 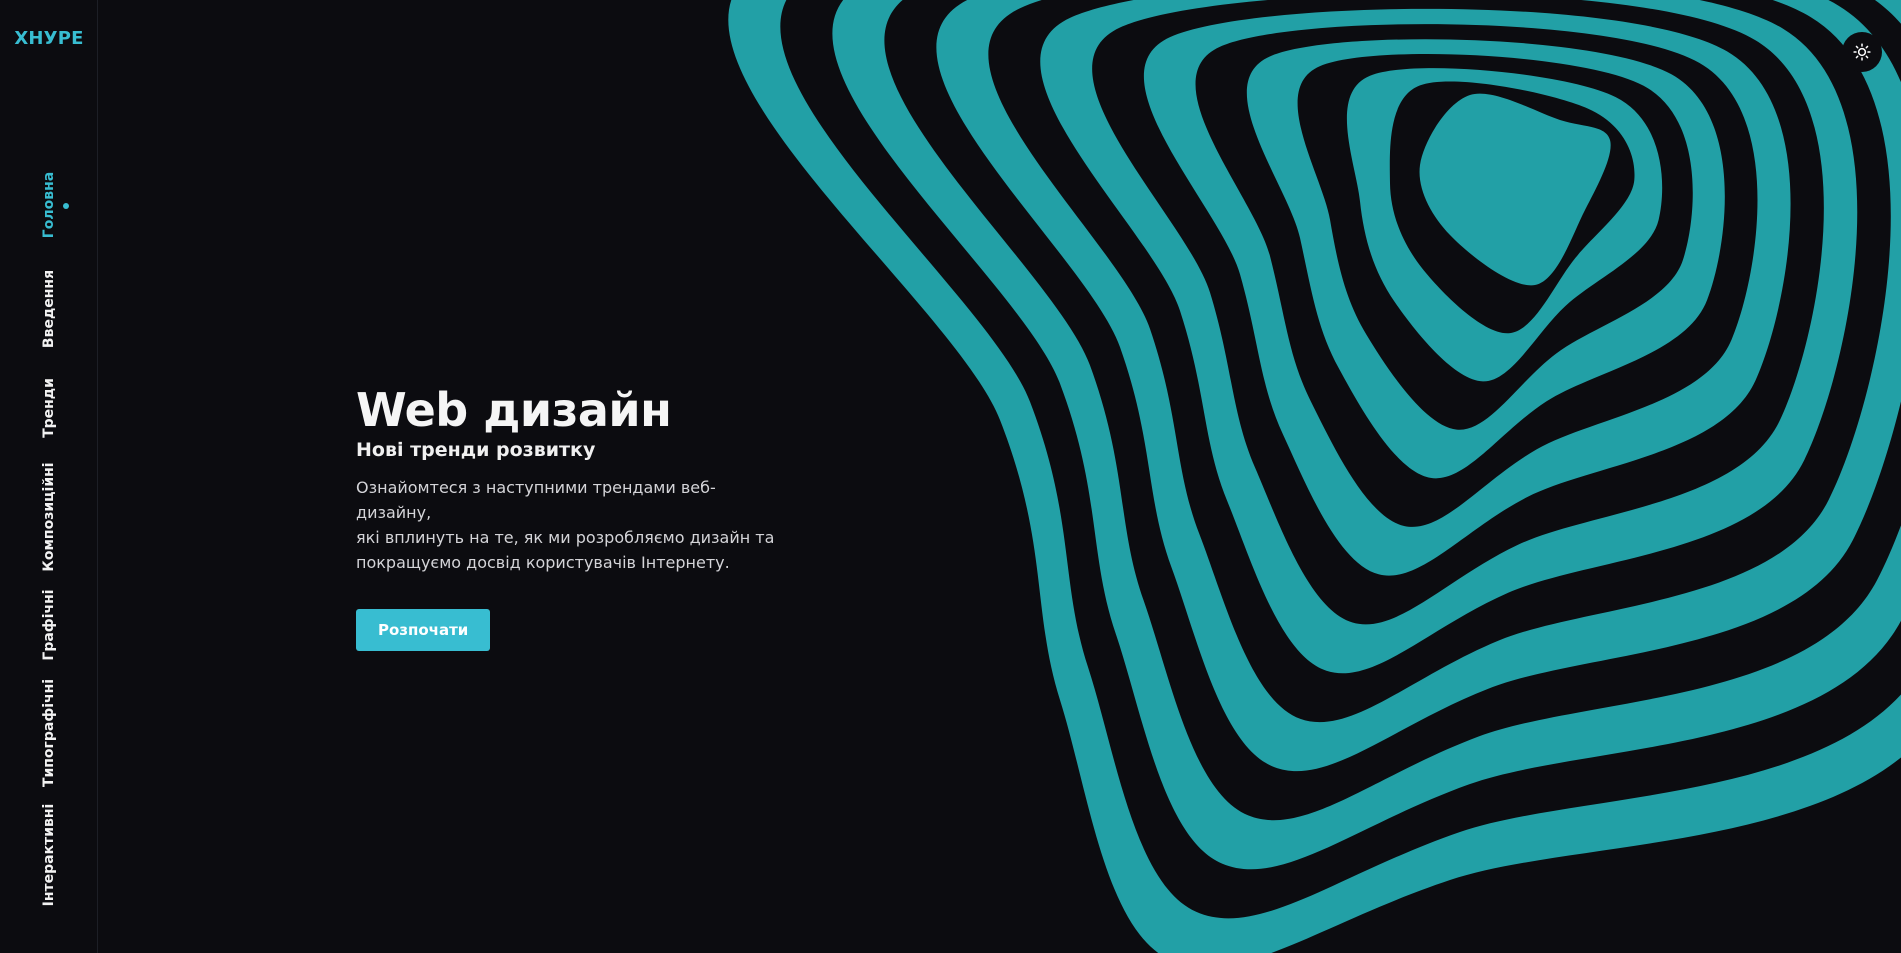 What do you see at coordinates (49, 624) in the screenshot?
I see `nav-item-graphic: Графічні` at bounding box center [49, 624].